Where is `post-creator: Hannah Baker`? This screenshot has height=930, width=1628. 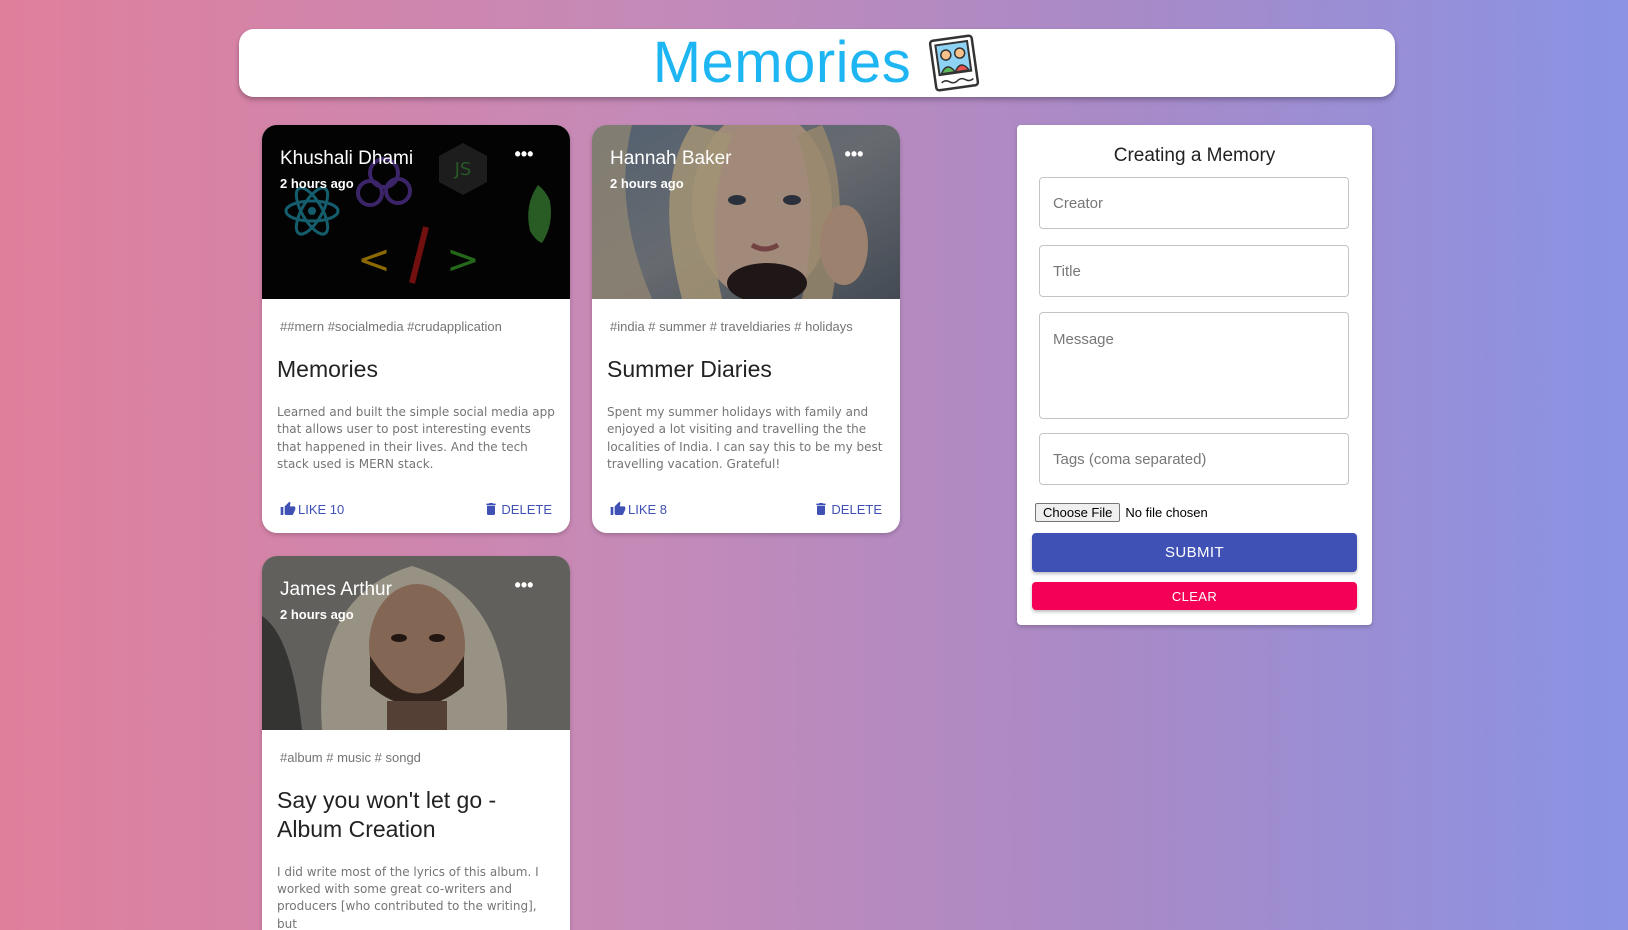
post-creator: Hannah Baker is located at coordinates (671, 158).